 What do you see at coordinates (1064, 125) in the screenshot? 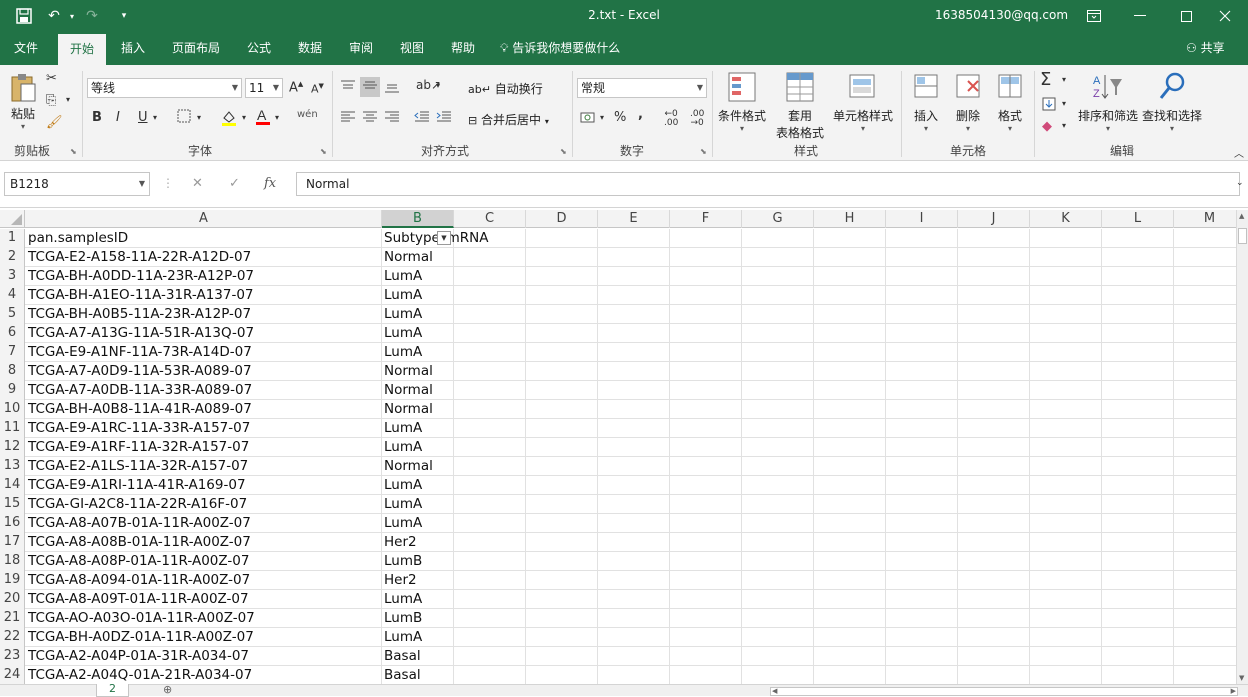
I see `clear-dropdown-icon: ▾` at bounding box center [1064, 125].